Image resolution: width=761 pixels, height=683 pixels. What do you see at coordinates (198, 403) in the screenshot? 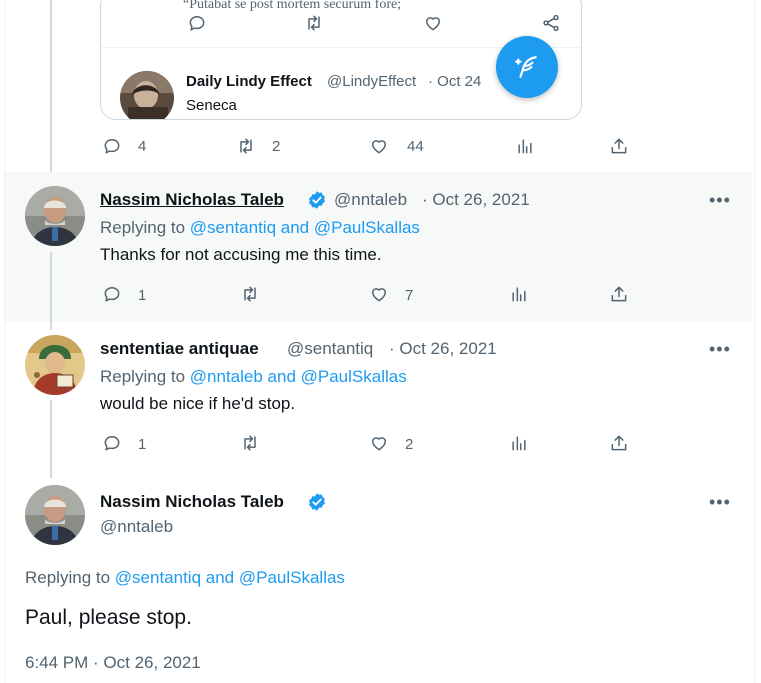
I see `tweet-text: would be nice if he'd stop.` at bounding box center [198, 403].